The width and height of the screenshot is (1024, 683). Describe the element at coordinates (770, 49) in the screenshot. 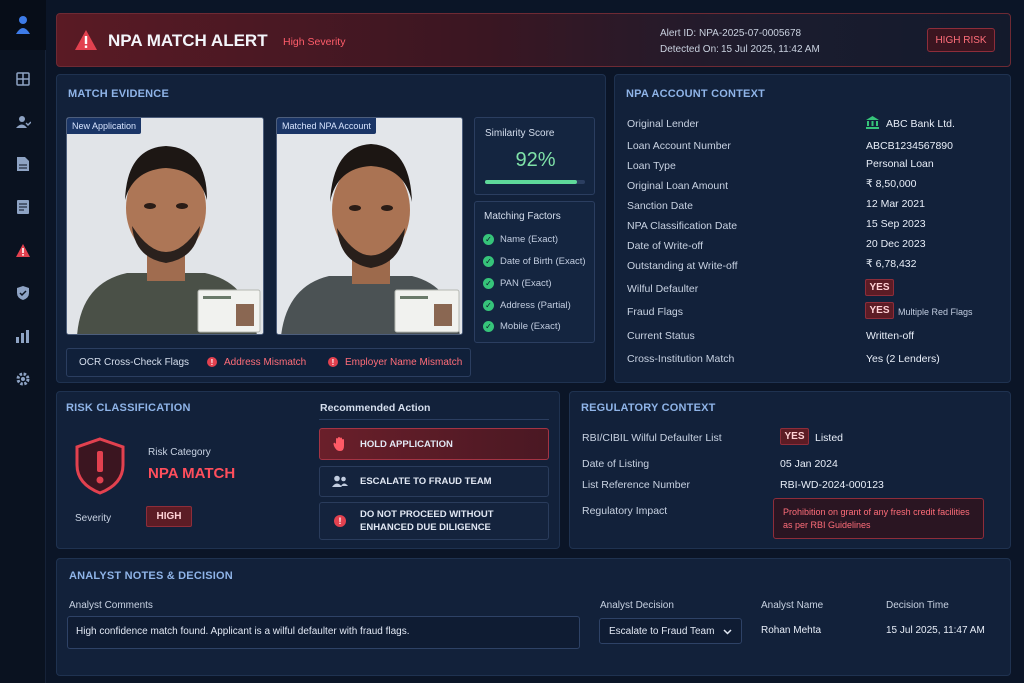

I see `detected-on: 15 Jul 2025, 11:42 AM` at that location.